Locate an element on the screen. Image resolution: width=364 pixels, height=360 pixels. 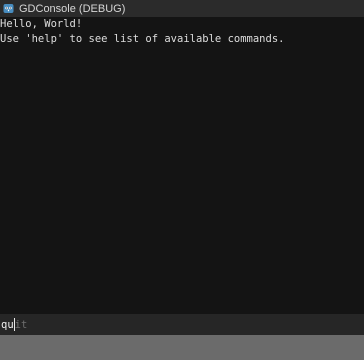
command-input-field: qu it is located at coordinates (13, 324).